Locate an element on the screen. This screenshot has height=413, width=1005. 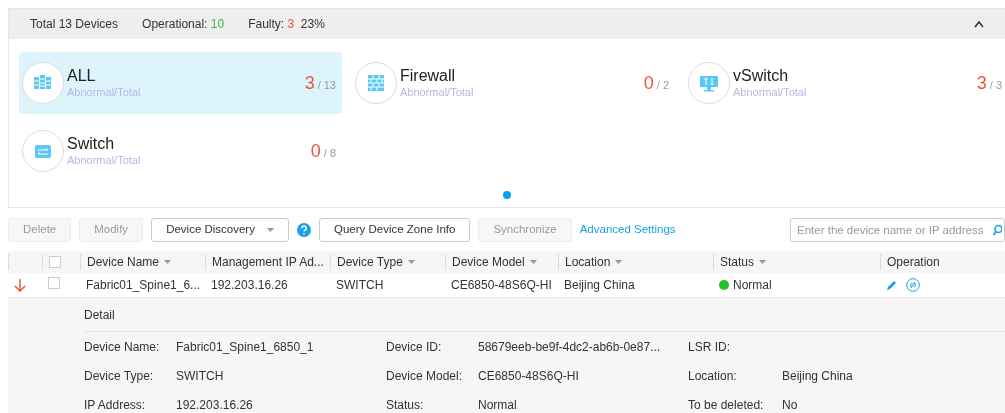
total-devices-text: Total 13 Devices is located at coordinates (74, 24).